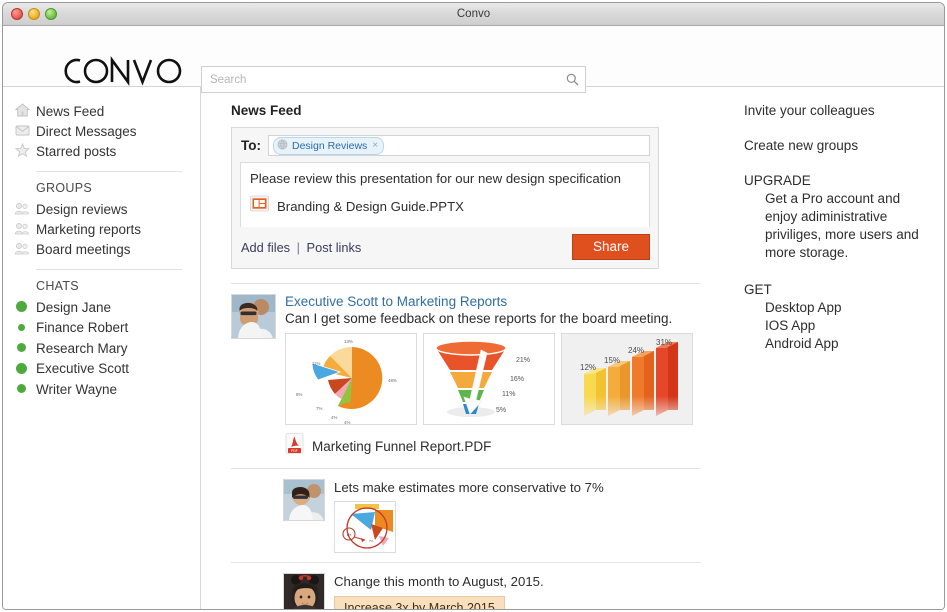 The height and width of the screenshot is (612, 947). What do you see at coordinates (301, 247) in the screenshot?
I see `composer-actions: Add files | Post links` at bounding box center [301, 247].